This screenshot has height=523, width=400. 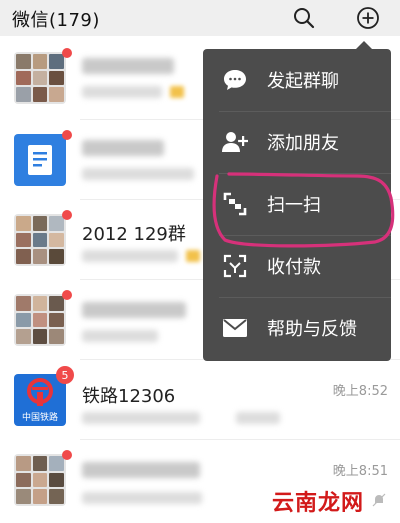 I want to click on chat-name: 2012 129群, so click(x=134, y=234).